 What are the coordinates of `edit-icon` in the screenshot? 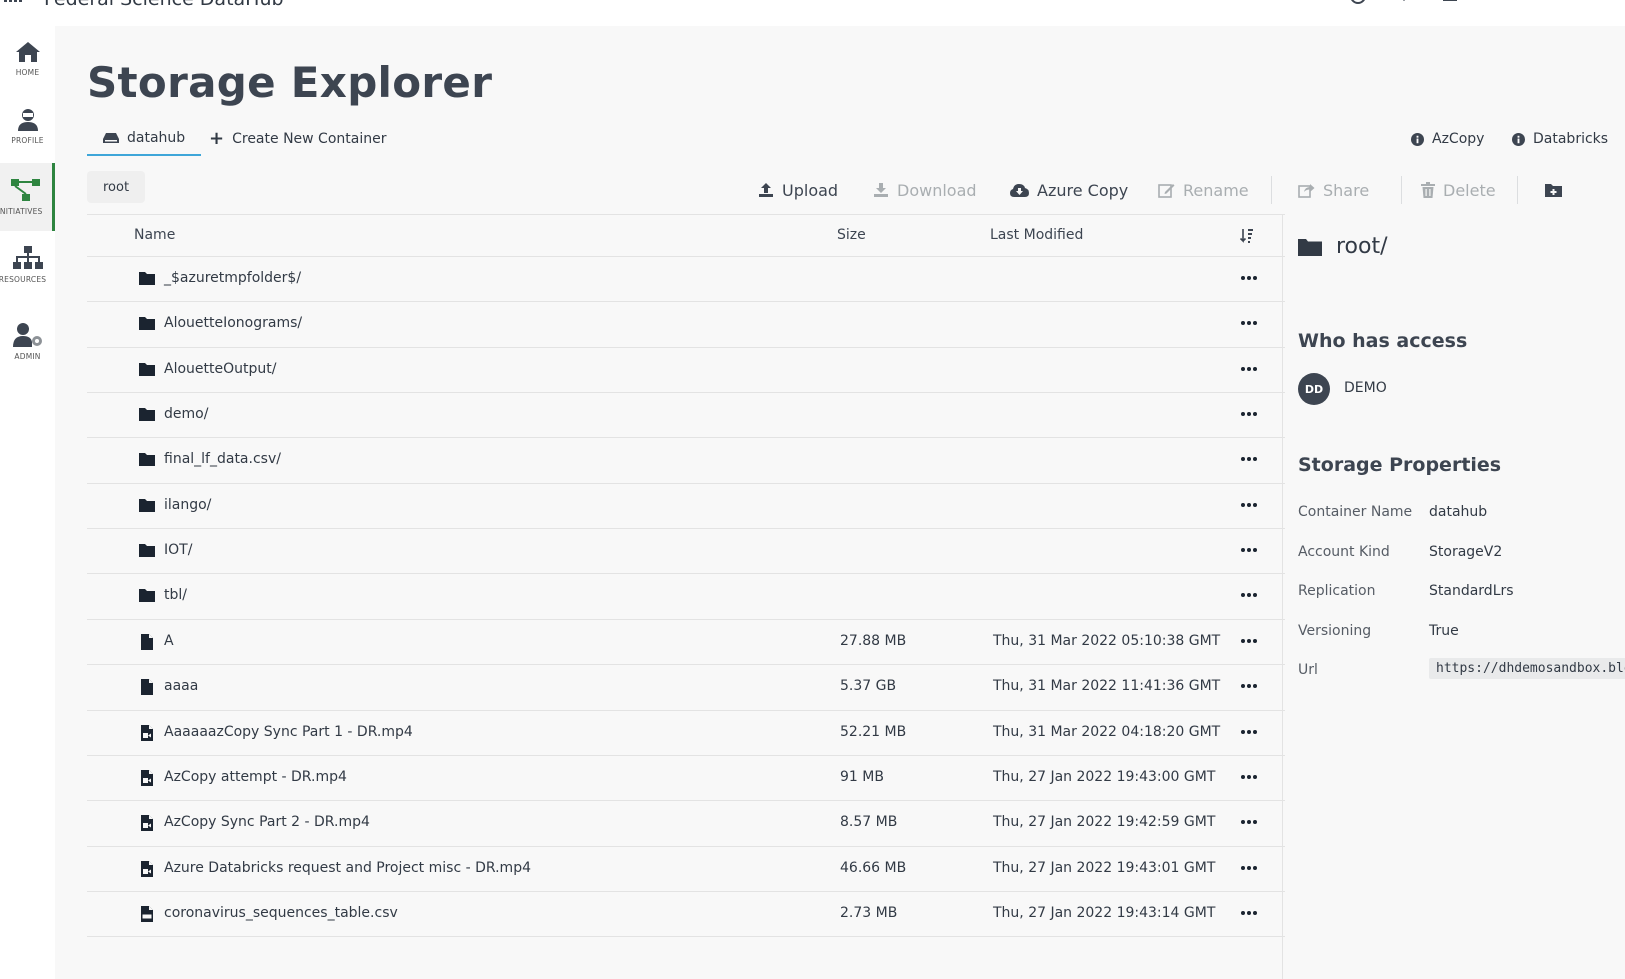 It's located at (1166, 191).